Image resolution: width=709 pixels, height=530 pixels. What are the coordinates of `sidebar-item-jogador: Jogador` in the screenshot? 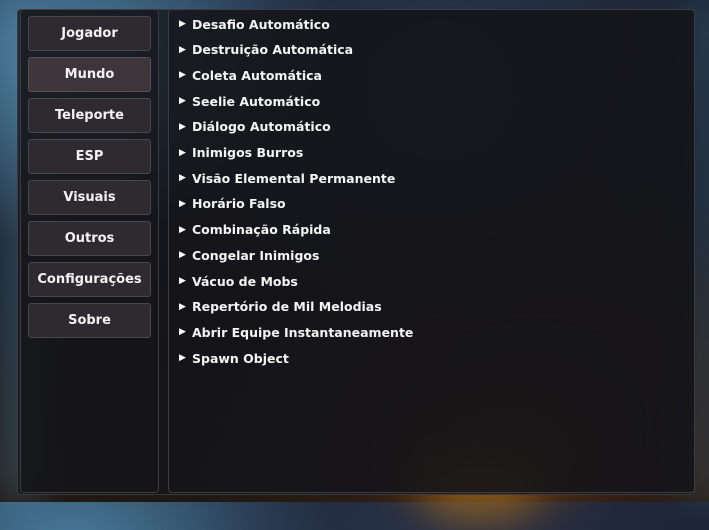 It's located at (89, 33).